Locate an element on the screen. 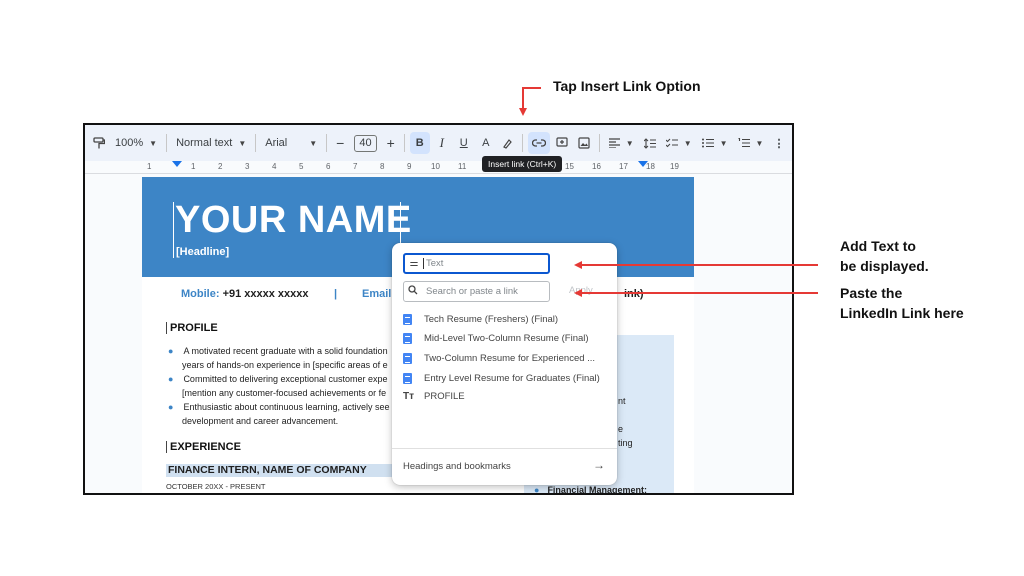 The height and width of the screenshot is (576, 1024). annotation-arrows is located at coordinates (668, 192).